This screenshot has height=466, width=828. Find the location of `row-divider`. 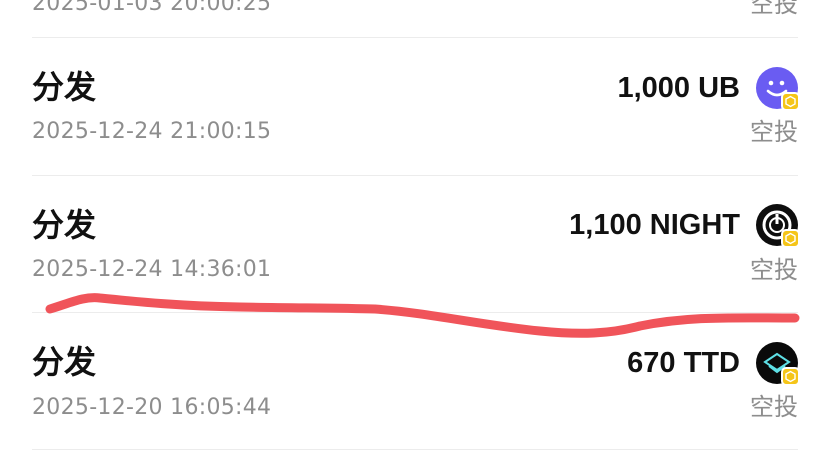

row-divider is located at coordinates (415, 449).